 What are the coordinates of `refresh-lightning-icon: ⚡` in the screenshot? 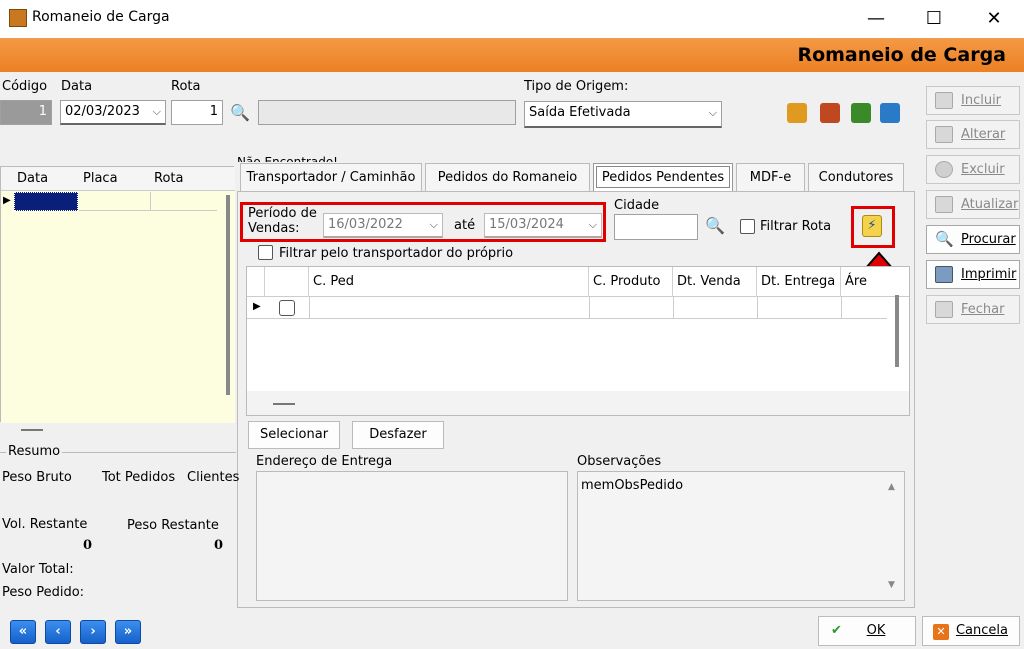 It's located at (872, 226).